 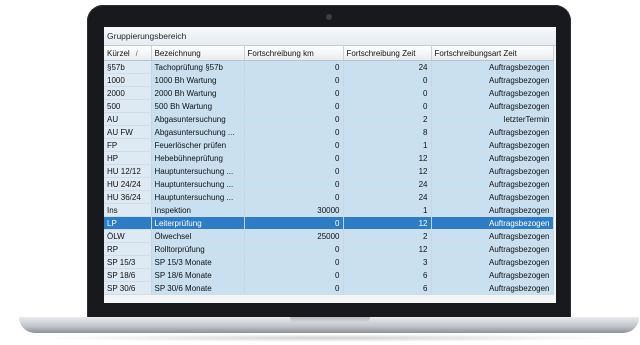 I want to click on cell-bezeichnung: 500 Bh Wartung, so click(x=198, y=106).